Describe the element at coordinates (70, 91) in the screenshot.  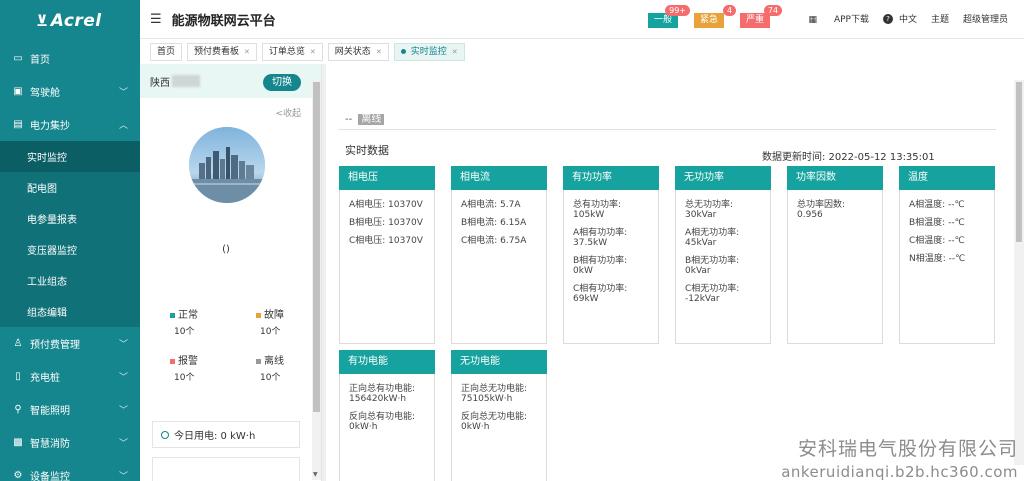
I see `sidebar-item-cockpit: ▣ 驾驶舱 ﹀` at that location.